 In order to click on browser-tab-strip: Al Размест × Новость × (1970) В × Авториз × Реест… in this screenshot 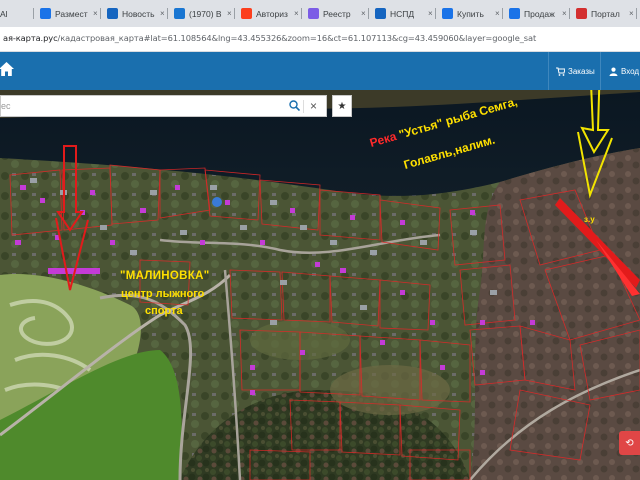, I will do `click(320, 13)`.